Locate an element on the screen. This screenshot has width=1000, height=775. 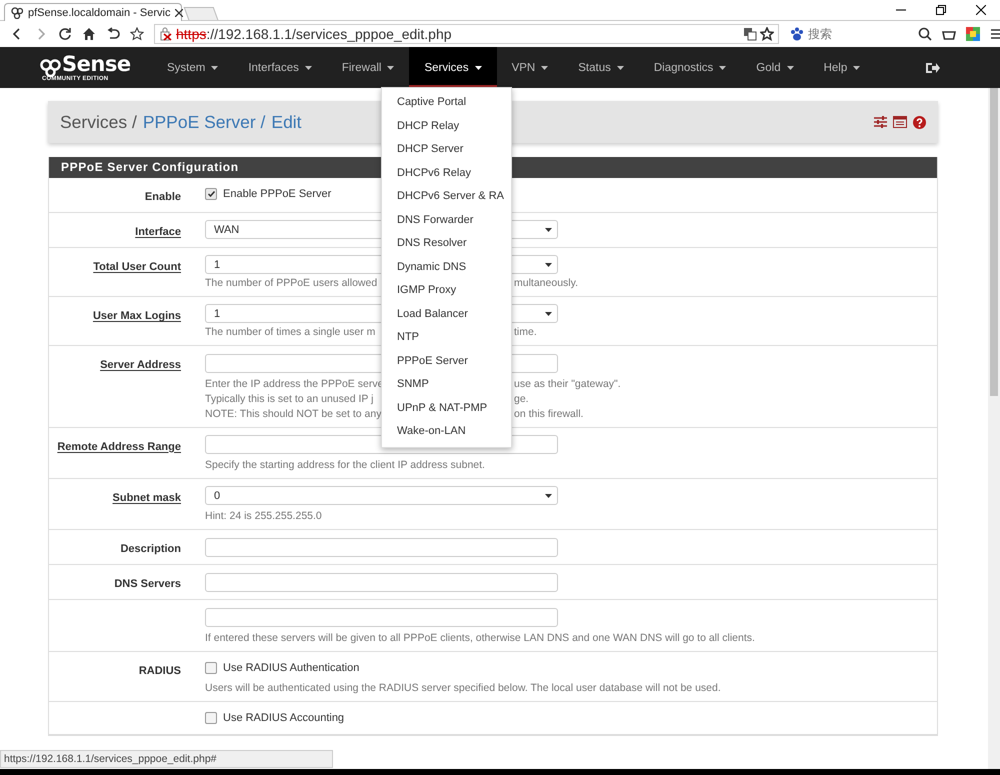
nav-menu: Status is located at coordinates (601, 67).